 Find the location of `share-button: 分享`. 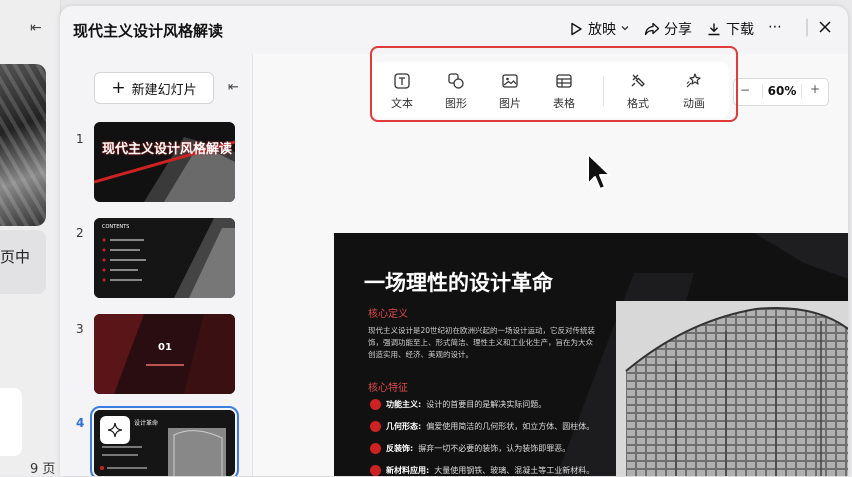

share-button: 分享 is located at coordinates (668, 29).